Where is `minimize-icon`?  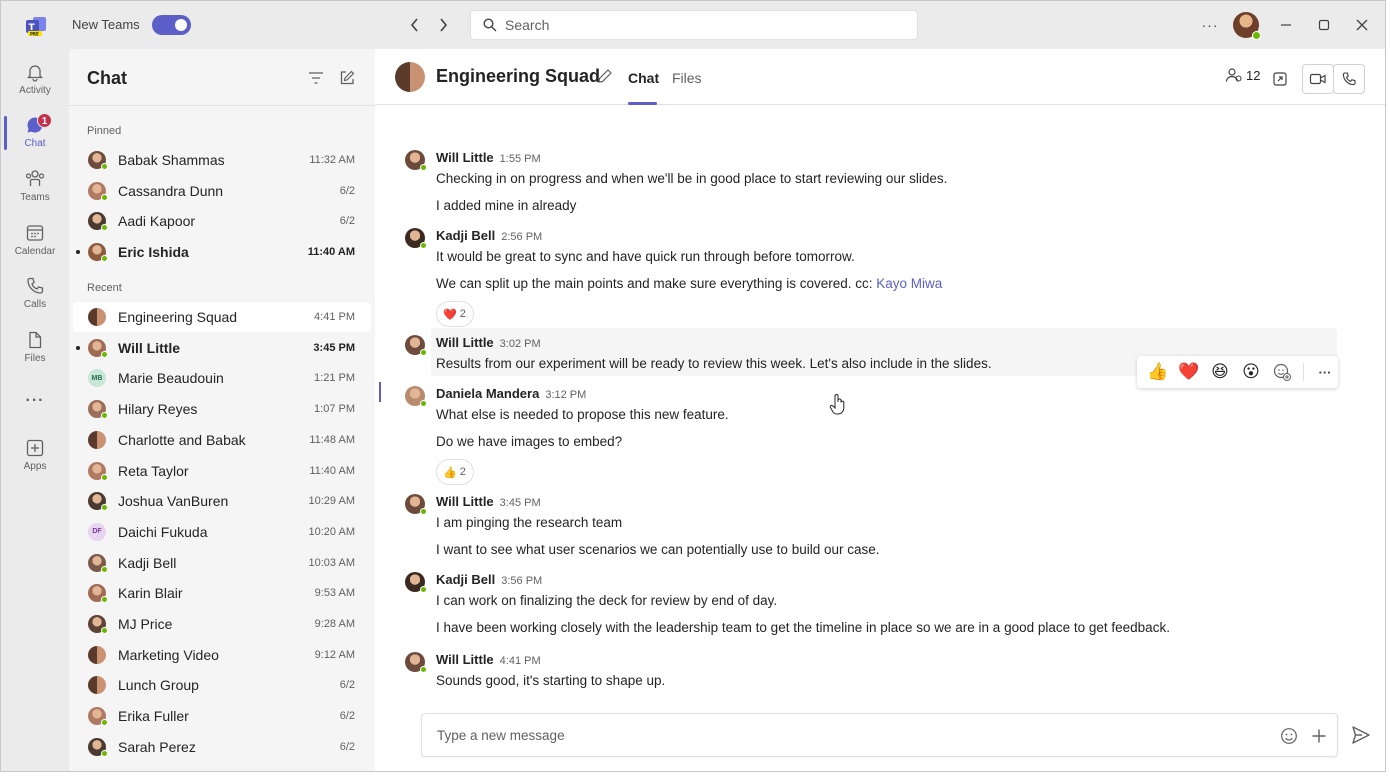 minimize-icon is located at coordinates (1286, 25).